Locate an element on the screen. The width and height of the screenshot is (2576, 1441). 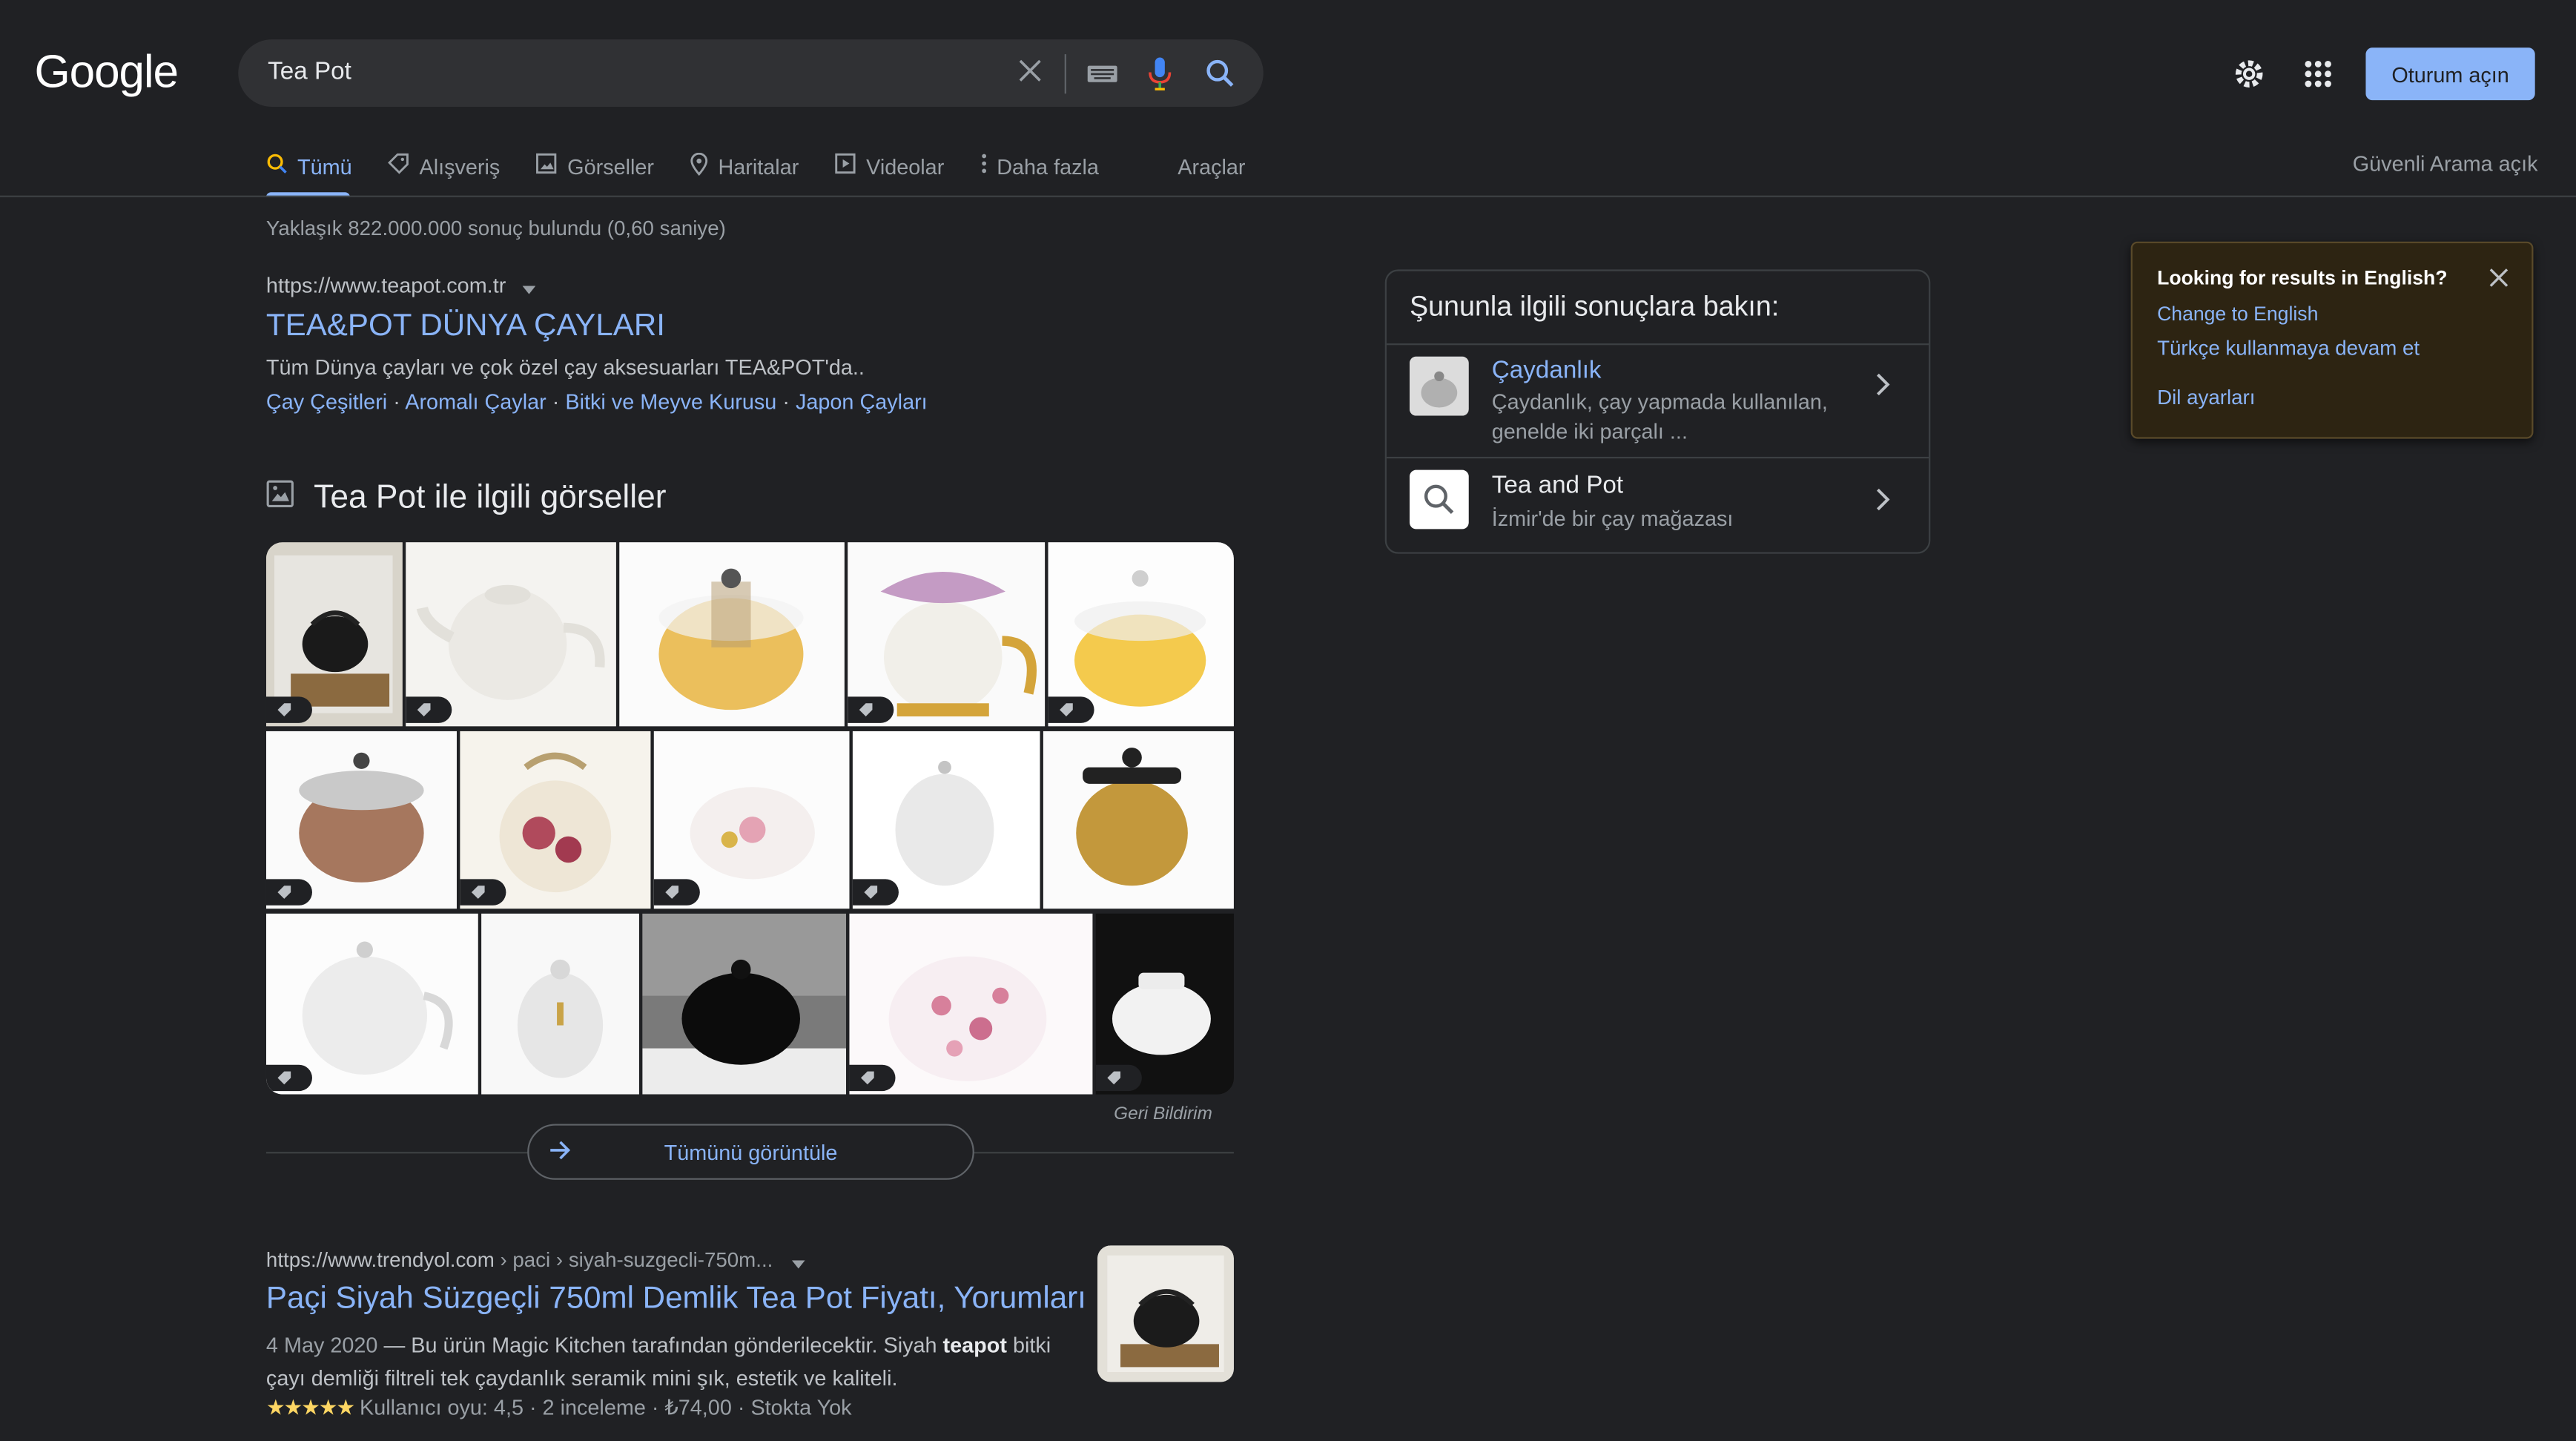
result-url-text: https://www.teapot.com.tr is located at coordinates (385, 285).